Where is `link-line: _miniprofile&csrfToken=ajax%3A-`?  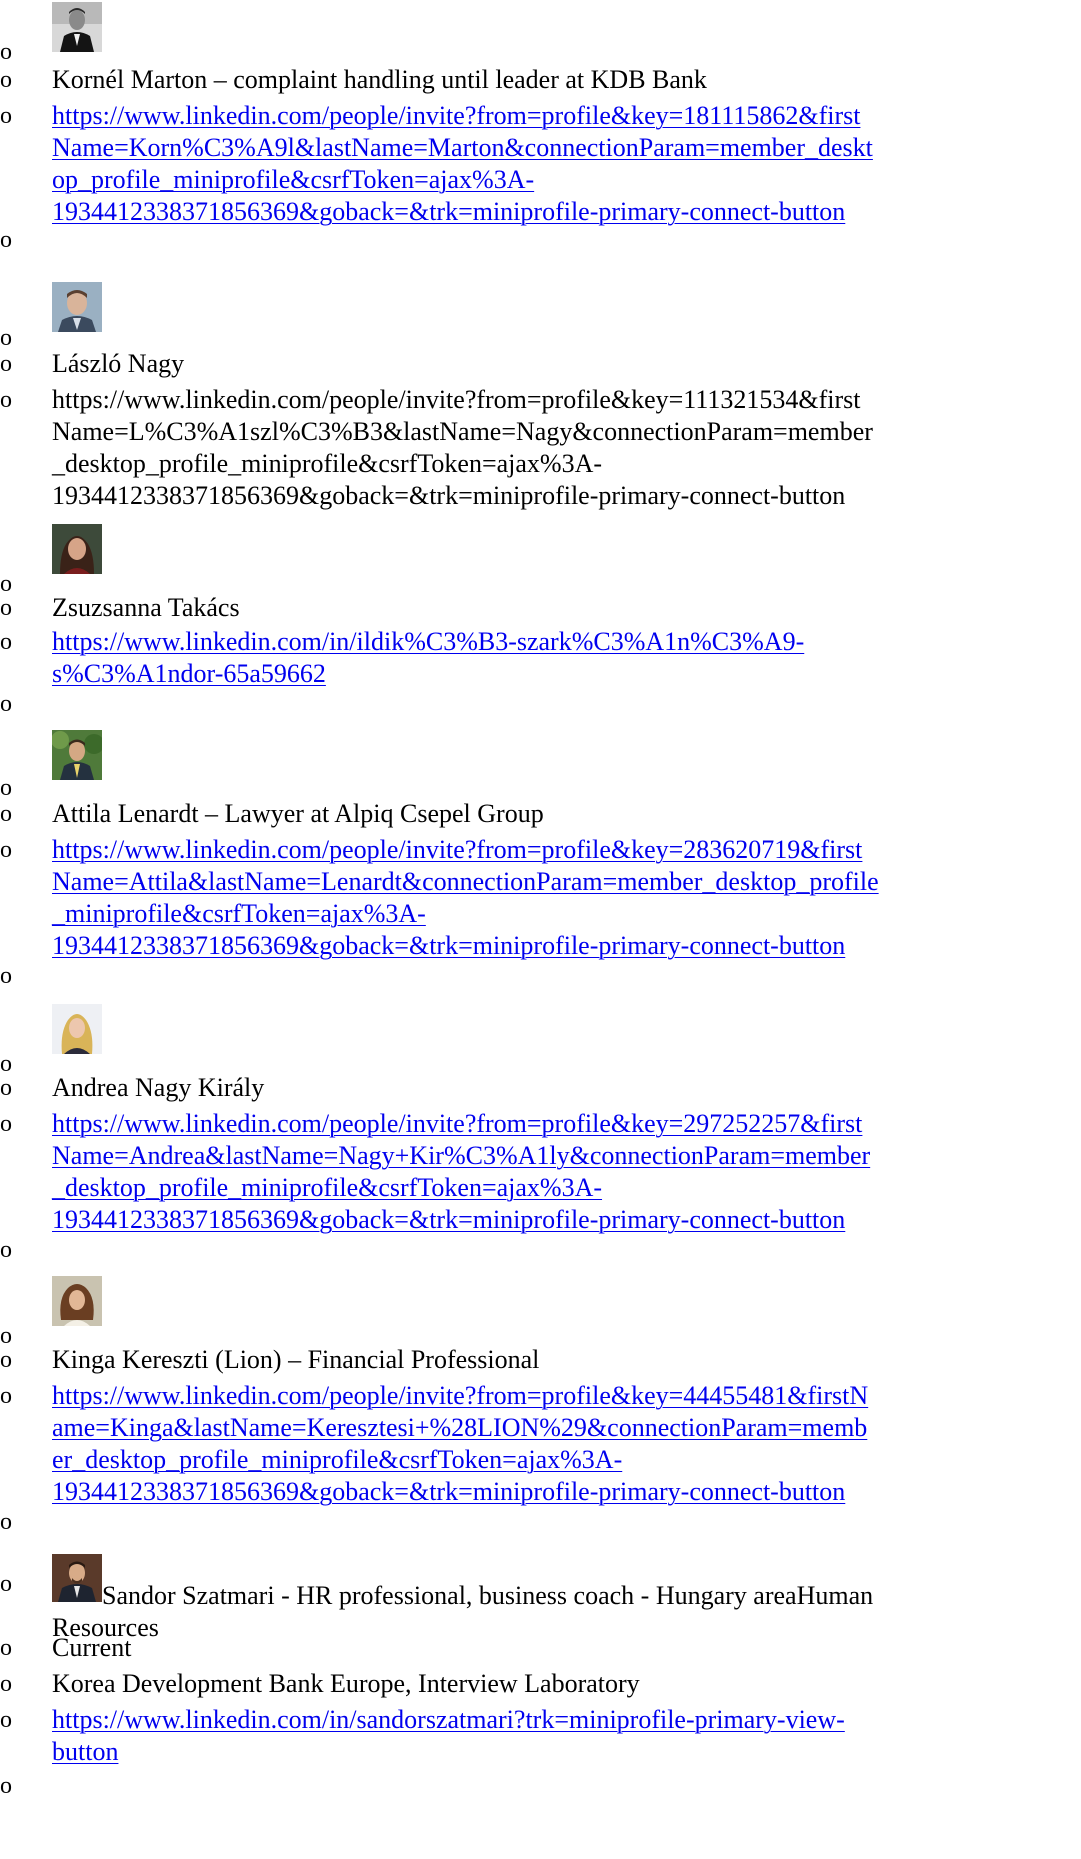 link-line: _miniprofile&csrfToken=ajax%3A- is located at coordinates (239, 913).